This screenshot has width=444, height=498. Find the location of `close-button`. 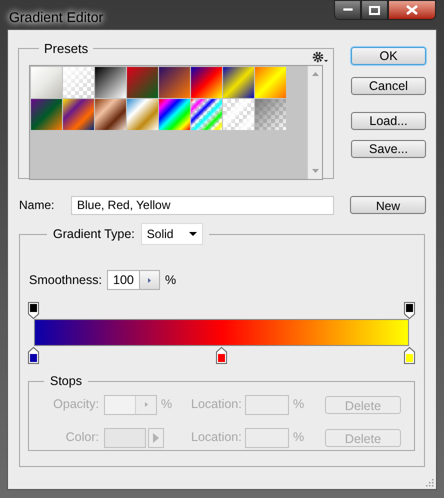

close-button is located at coordinates (412, 10).